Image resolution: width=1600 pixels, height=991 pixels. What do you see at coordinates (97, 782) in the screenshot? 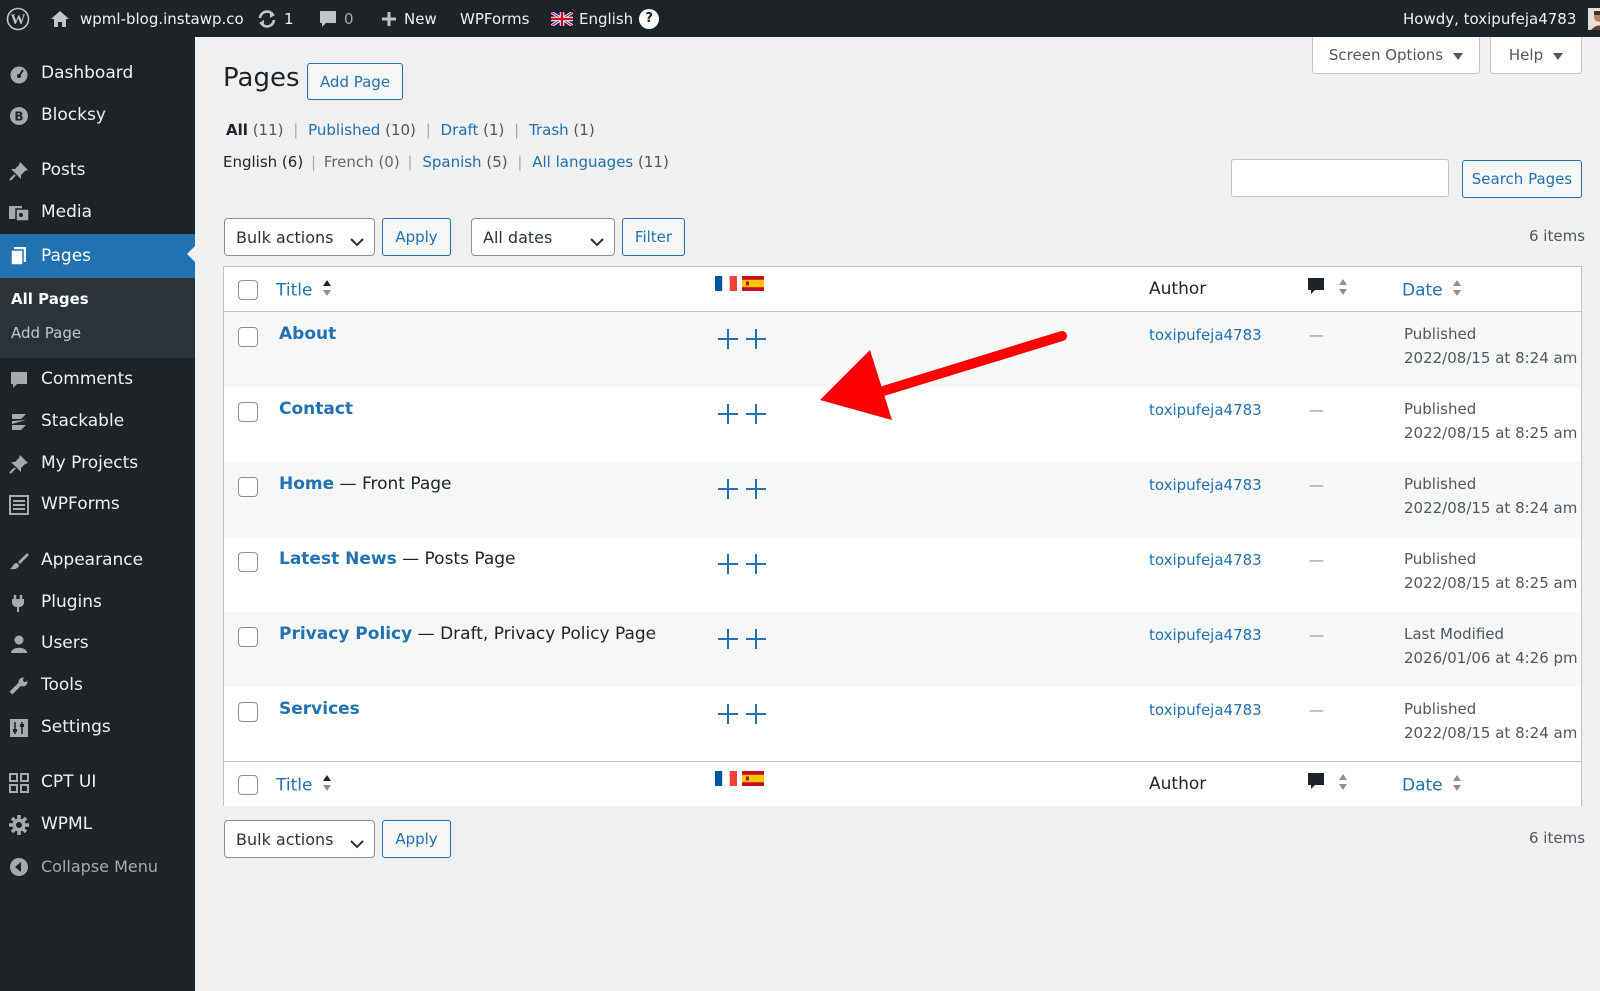
I see `menu-cpt-ui: CPT UI` at bounding box center [97, 782].